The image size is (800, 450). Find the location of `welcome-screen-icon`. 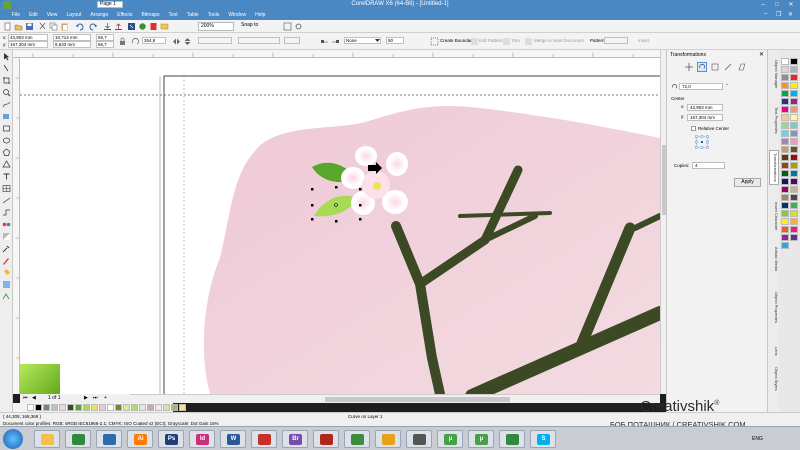

welcome-screen-icon is located at coordinates (164, 26).